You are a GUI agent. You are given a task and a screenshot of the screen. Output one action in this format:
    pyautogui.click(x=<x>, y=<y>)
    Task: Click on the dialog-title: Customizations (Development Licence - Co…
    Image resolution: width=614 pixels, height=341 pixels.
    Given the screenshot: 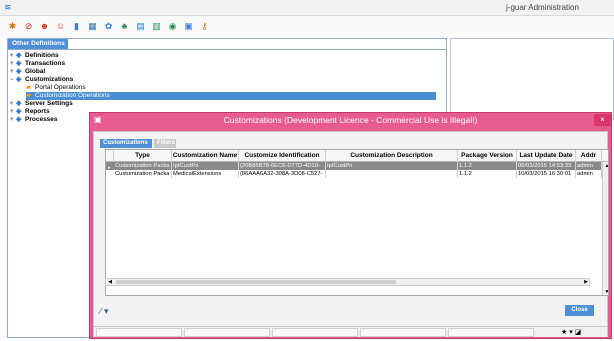 What is the action you would take?
    pyautogui.click(x=350, y=120)
    